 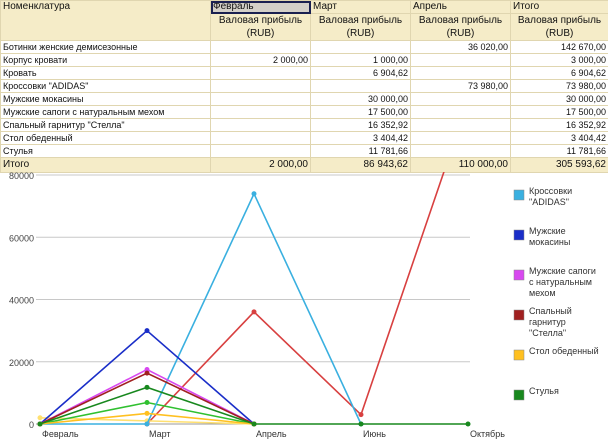 I want to click on subheader-total: Валовая прибыль (RUB), so click(x=559, y=27).